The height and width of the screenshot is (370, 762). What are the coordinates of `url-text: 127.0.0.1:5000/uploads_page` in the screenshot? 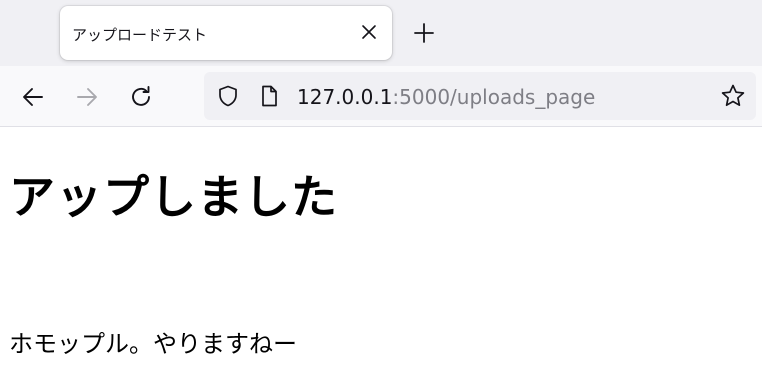 It's located at (446, 97).